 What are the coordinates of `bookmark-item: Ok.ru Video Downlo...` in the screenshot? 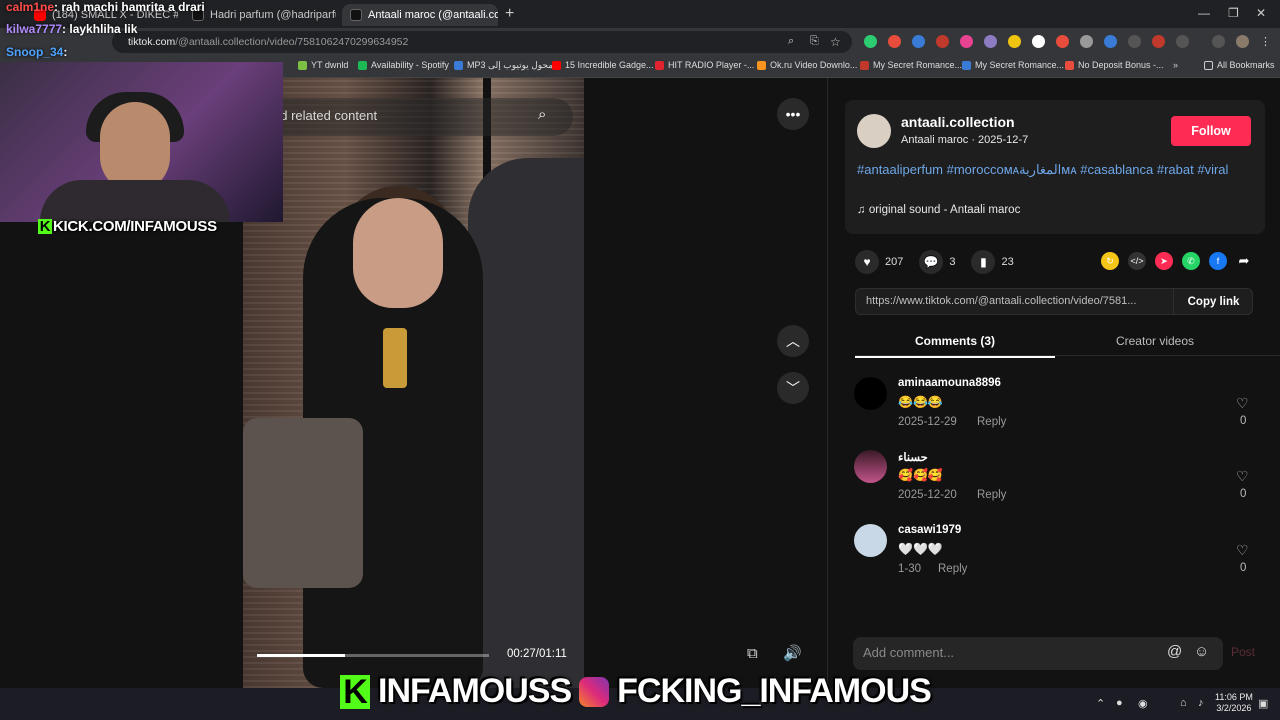 It's located at (807, 65).